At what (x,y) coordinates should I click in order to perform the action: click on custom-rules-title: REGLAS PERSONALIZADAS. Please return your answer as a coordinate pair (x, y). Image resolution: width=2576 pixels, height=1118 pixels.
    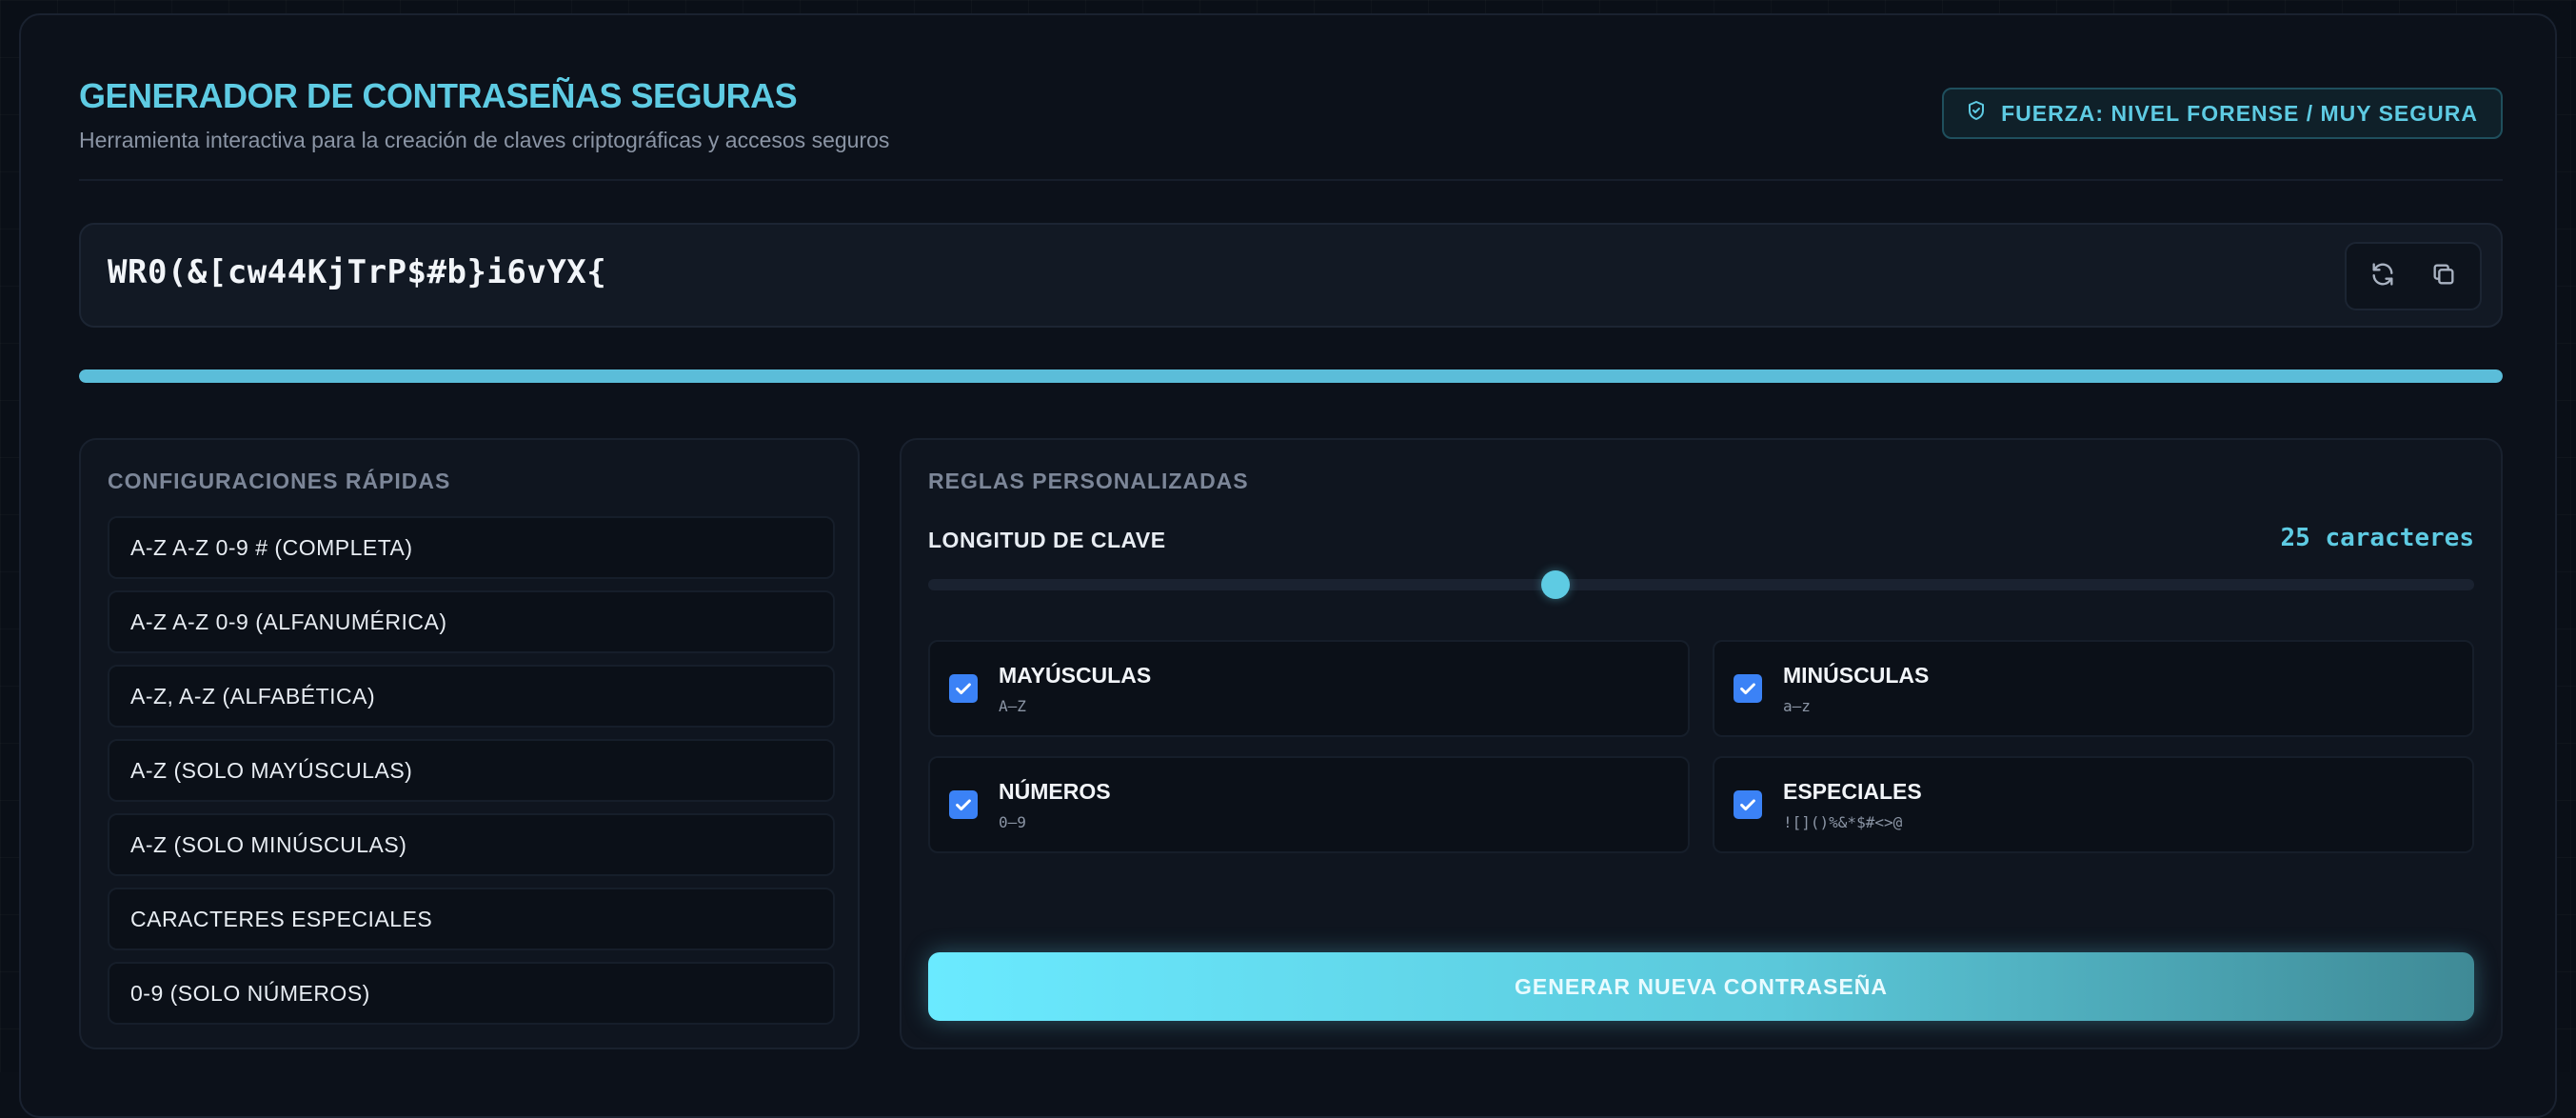
    Looking at the image, I should click on (1088, 481).